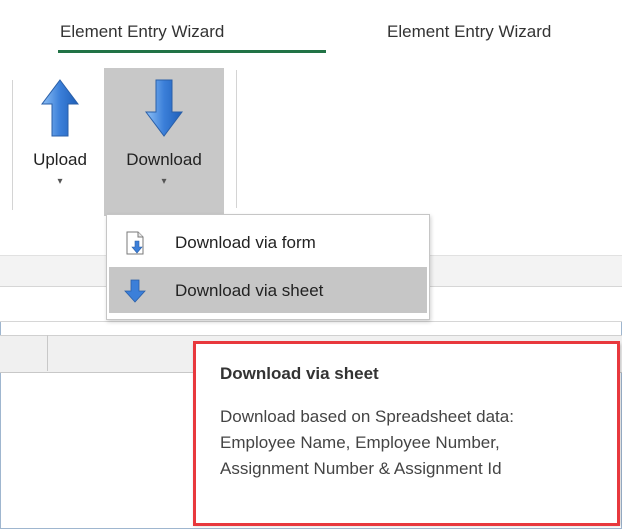 The image size is (622, 529). I want to click on menu-item-label: Download via sheet, so click(249, 290).